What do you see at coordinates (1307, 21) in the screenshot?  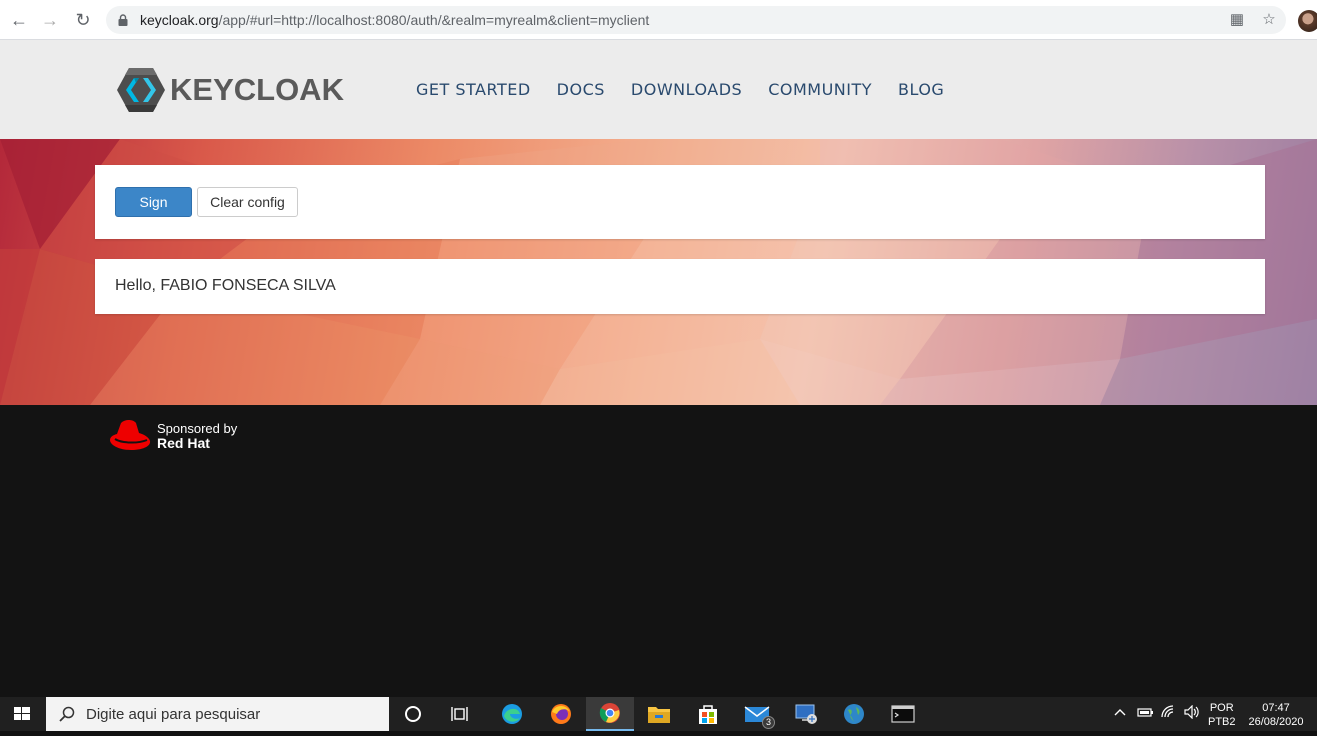 I see `profile-avatar` at bounding box center [1307, 21].